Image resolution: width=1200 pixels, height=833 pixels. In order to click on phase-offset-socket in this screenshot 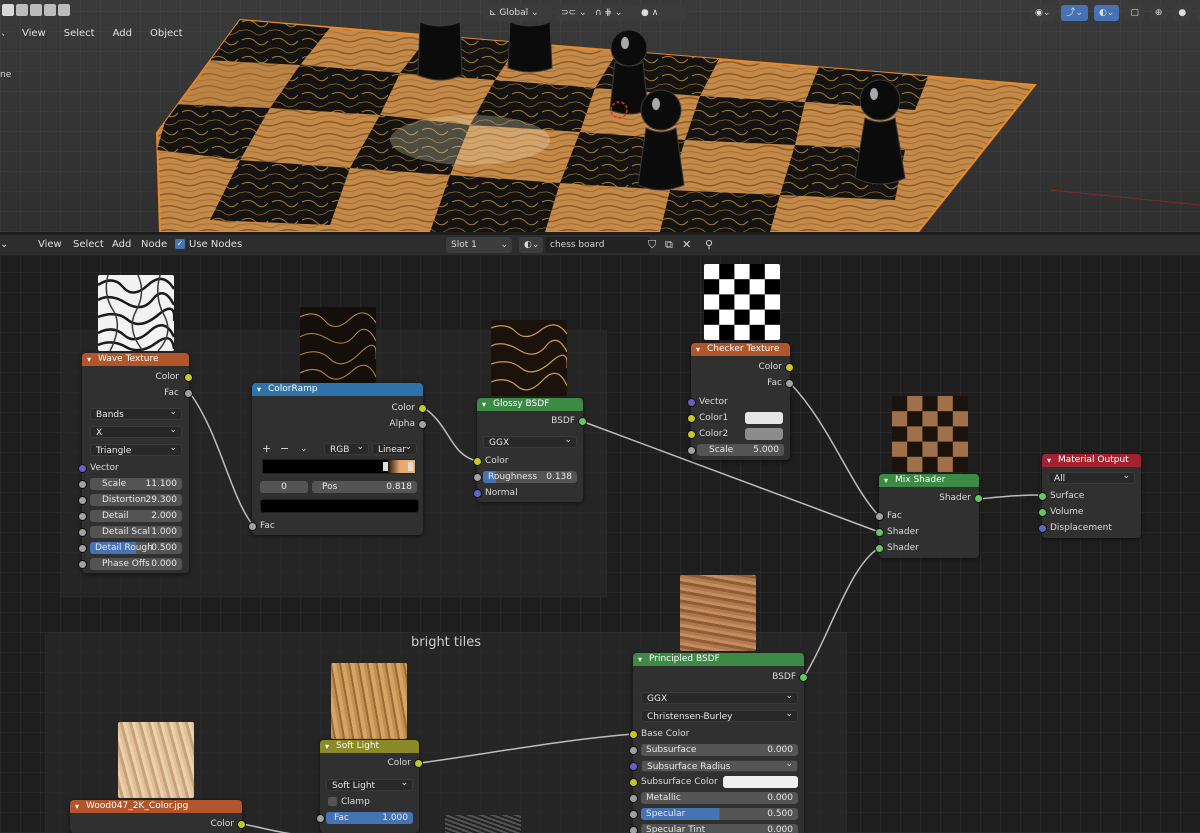, I will do `click(82, 564)`.